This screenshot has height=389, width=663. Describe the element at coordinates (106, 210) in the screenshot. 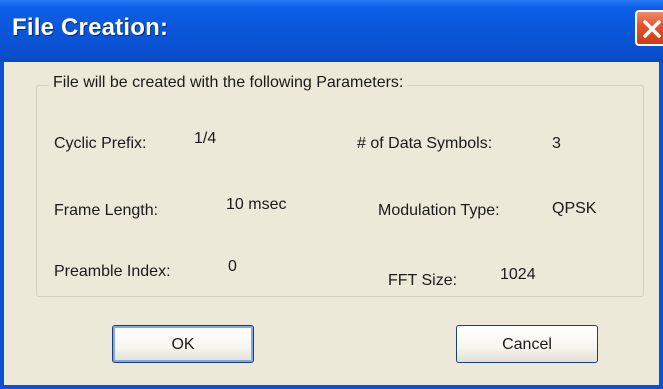

I see `frame-length-label: Frame Length:` at that location.